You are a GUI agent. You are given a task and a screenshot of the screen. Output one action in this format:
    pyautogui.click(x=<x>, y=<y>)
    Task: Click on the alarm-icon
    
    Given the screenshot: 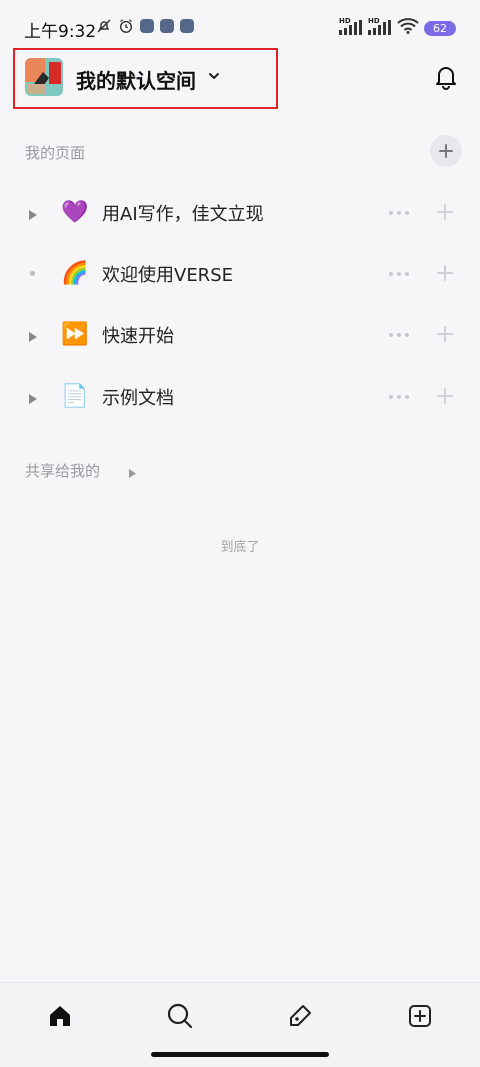 What is the action you would take?
    pyautogui.click(x=126, y=26)
    